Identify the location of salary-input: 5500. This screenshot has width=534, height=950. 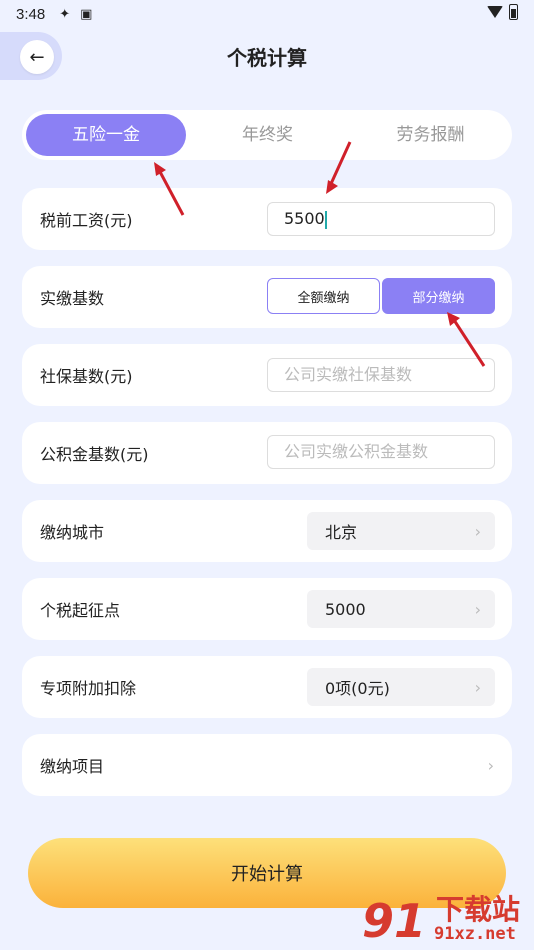
(381, 219).